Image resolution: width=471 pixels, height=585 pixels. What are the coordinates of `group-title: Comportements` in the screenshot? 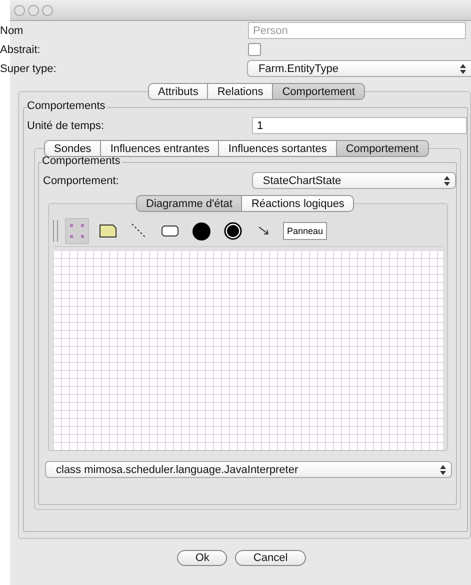 It's located at (67, 106).